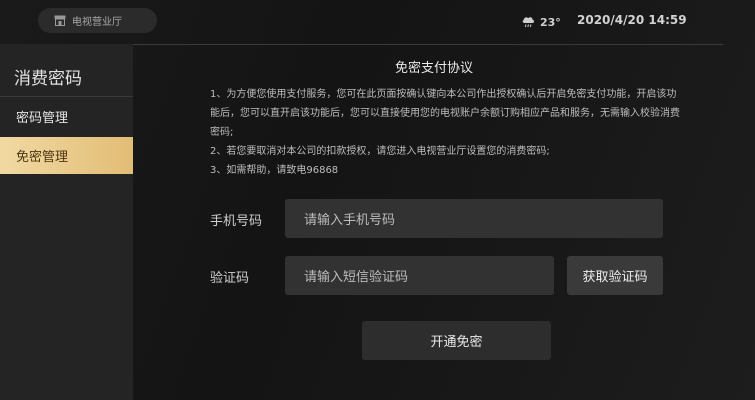 This screenshot has width=755, height=400. Describe the element at coordinates (236, 221) in the screenshot. I see `phone-label: 手机号码` at that location.